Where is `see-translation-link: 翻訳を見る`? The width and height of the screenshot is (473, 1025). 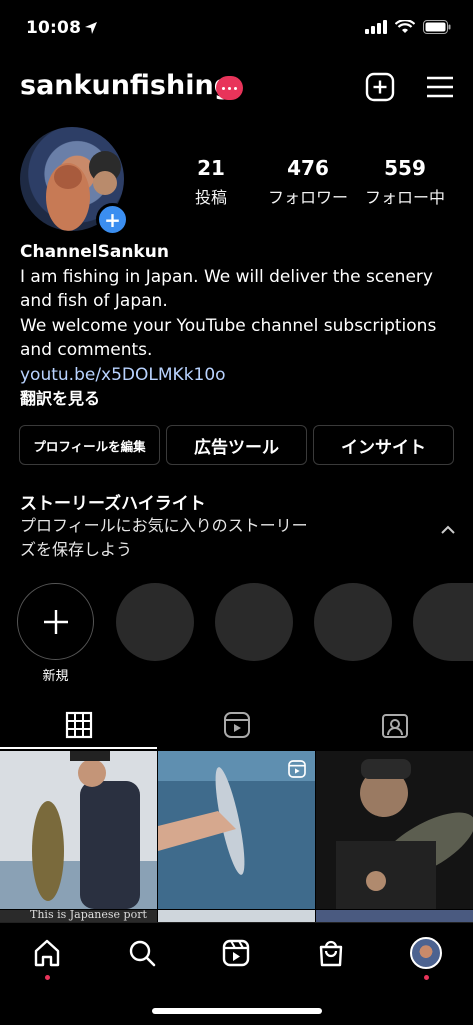
see-translation-link: 翻訳を見る is located at coordinates (240, 399).